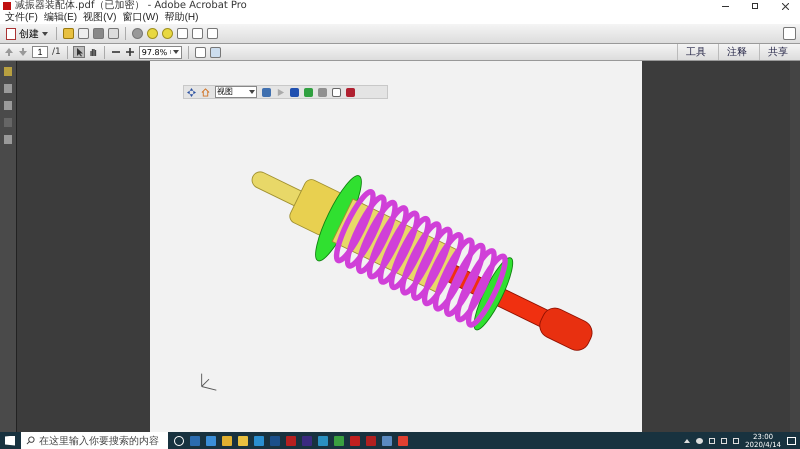 The image size is (800, 449). What do you see at coordinates (79, 52) in the screenshot?
I see `cursor-icon` at bounding box center [79, 52].